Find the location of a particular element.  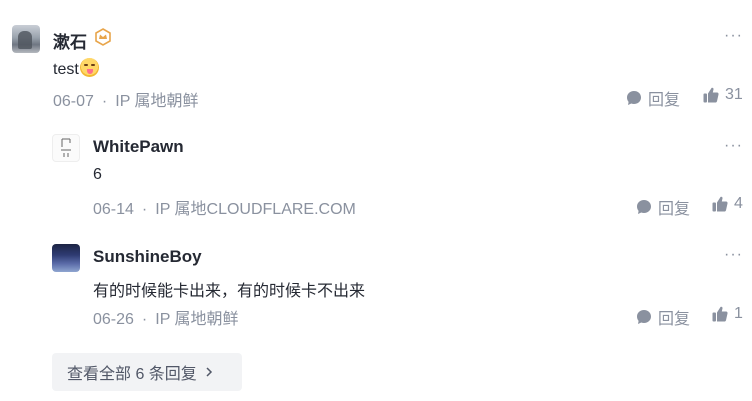

reply-date: 06-14 is located at coordinates (113, 209).